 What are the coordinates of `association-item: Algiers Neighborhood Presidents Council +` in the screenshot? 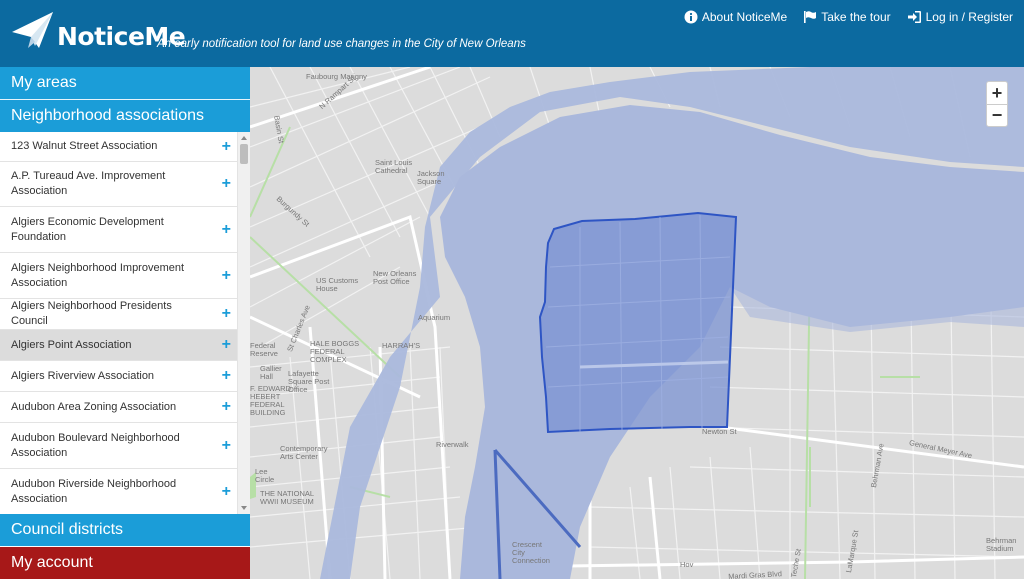 It's located at (118, 314).